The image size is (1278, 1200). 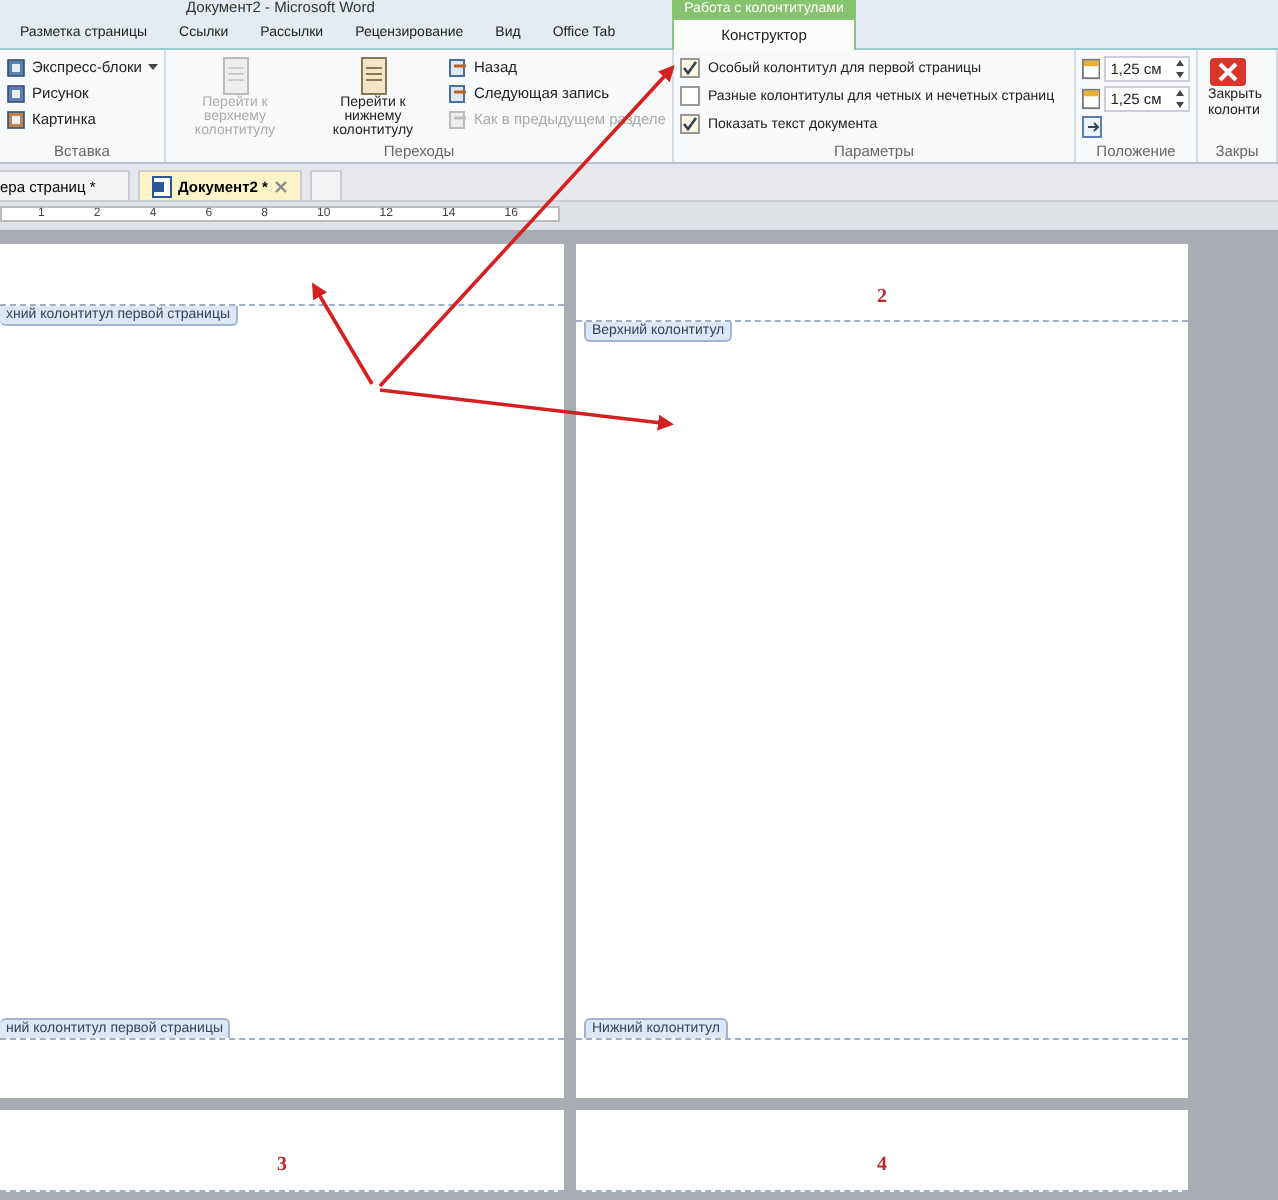 What do you see at coordinates (152, 67) in the screenshot?
I see `caret-icon` at bounding box center [152, 67].